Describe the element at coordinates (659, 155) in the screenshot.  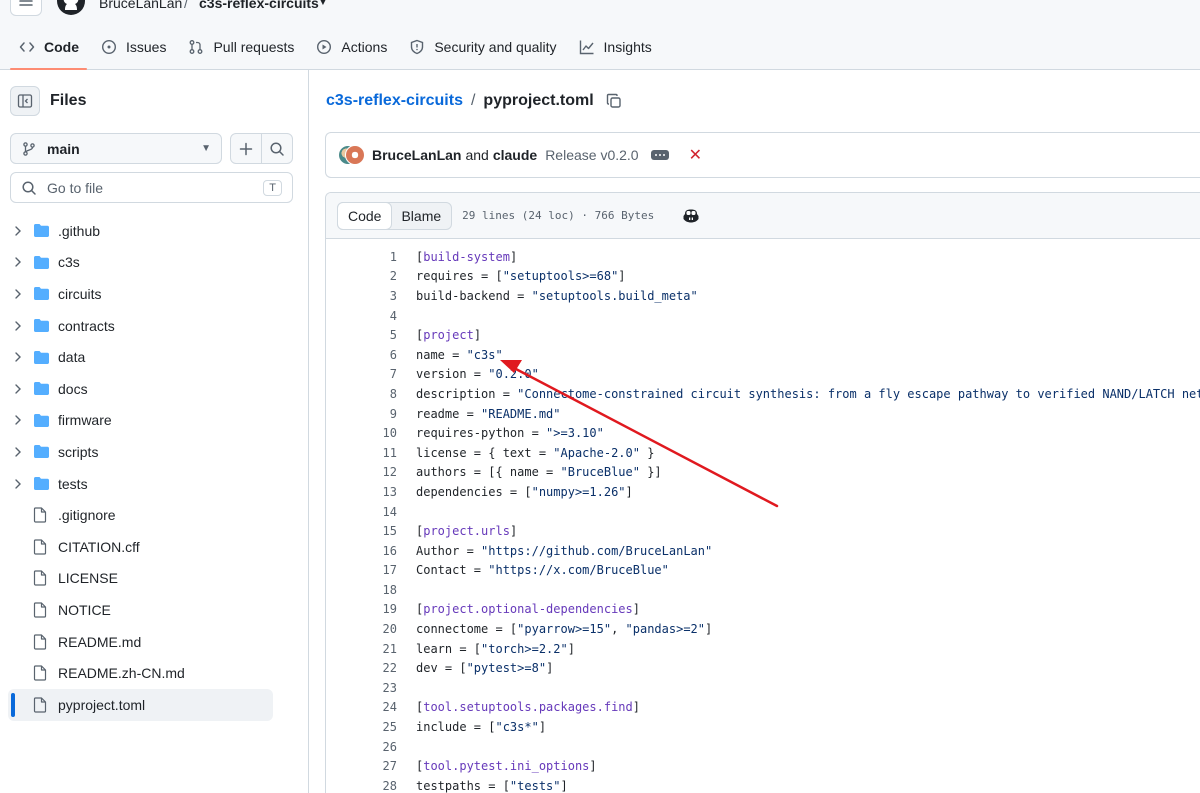
I see `ellipsis-icon` at that location.